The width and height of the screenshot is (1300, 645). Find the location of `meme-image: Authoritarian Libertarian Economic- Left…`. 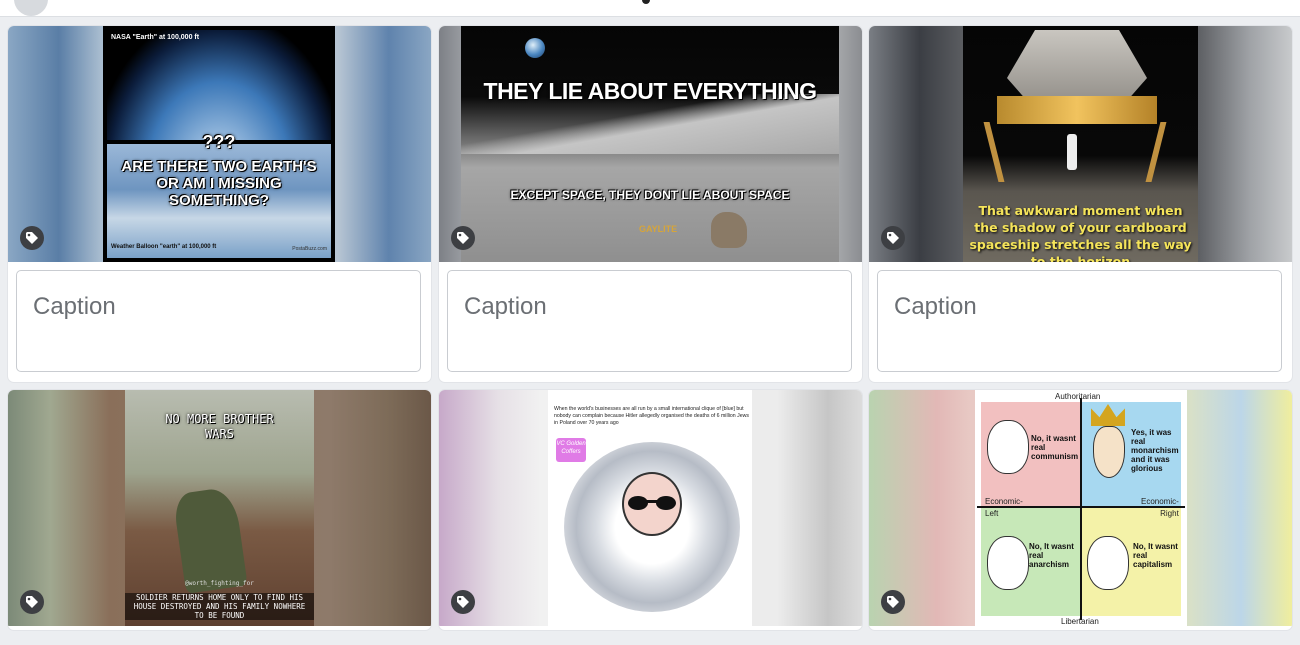

meme-image: Authoritarian Libertarian Economic- Left… is located at coordinates (1081, 508).